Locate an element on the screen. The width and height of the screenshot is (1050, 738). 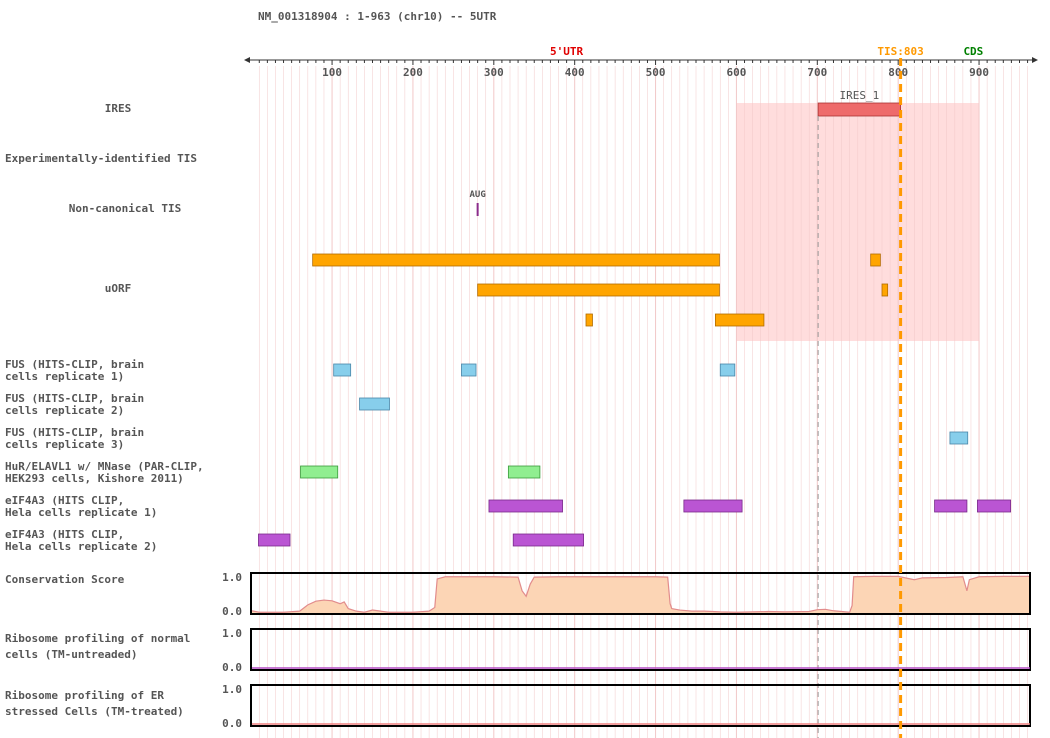
region-label: CDS is located at coordinates (973, 51).